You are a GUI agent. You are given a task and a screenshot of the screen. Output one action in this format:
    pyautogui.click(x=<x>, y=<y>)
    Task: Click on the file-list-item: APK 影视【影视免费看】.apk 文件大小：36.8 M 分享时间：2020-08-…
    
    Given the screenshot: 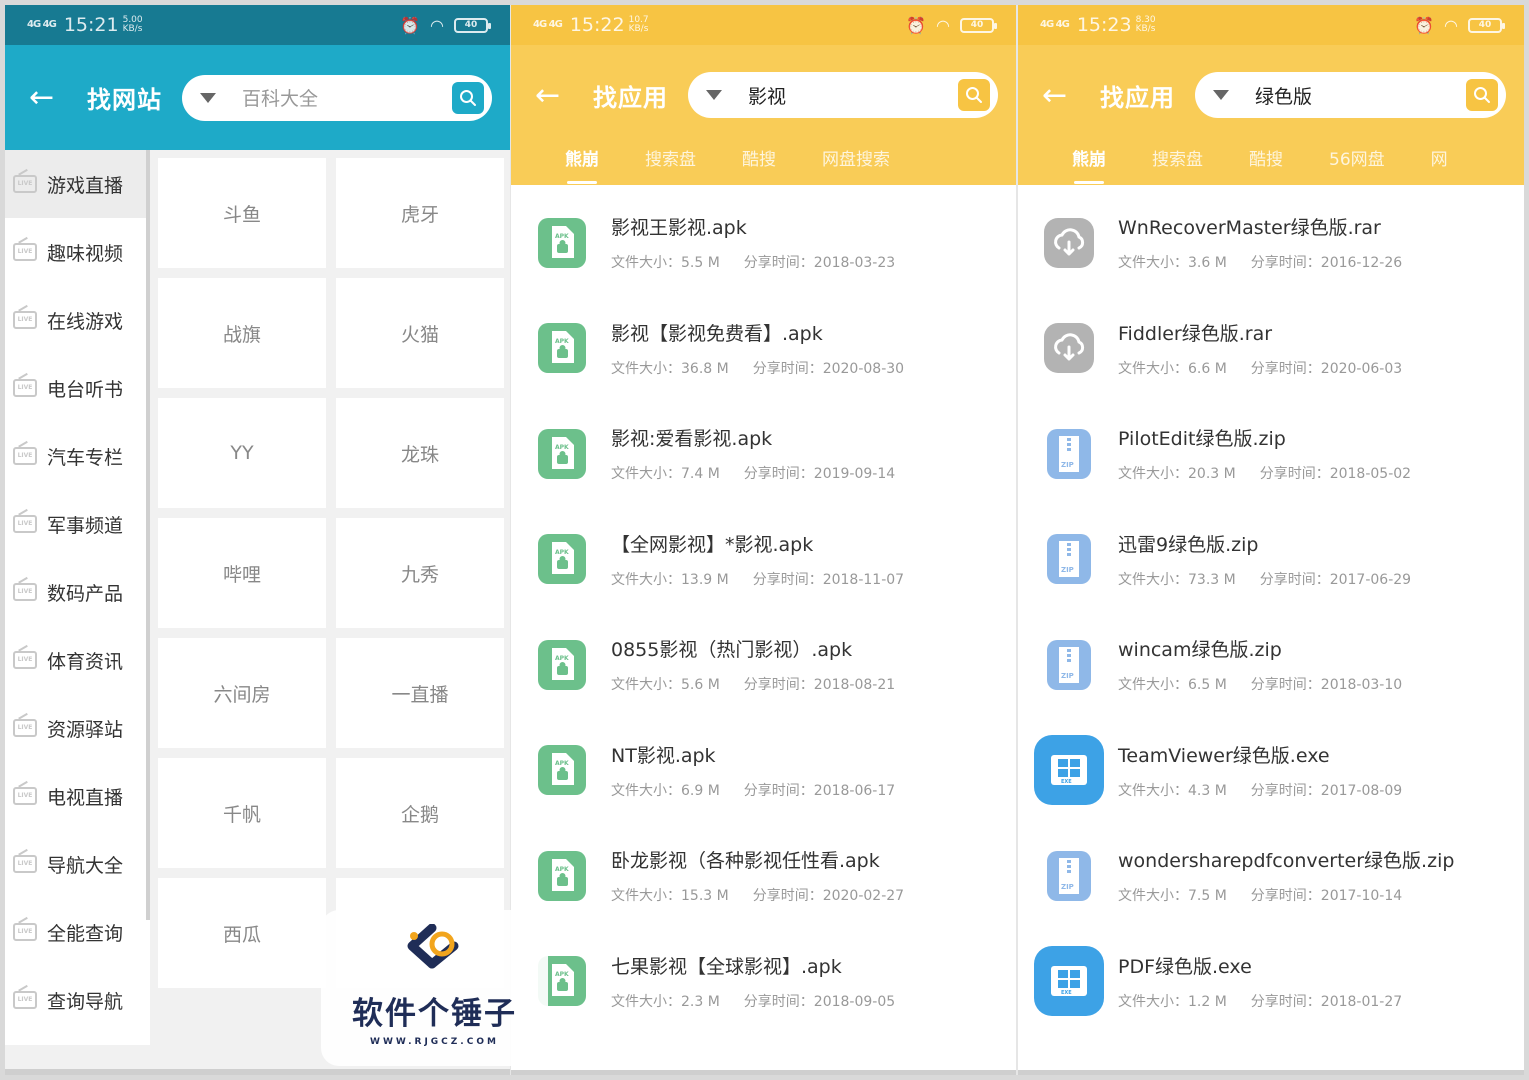 What is the action you would take?
    pyautogui.click(x=763, y=349)
    